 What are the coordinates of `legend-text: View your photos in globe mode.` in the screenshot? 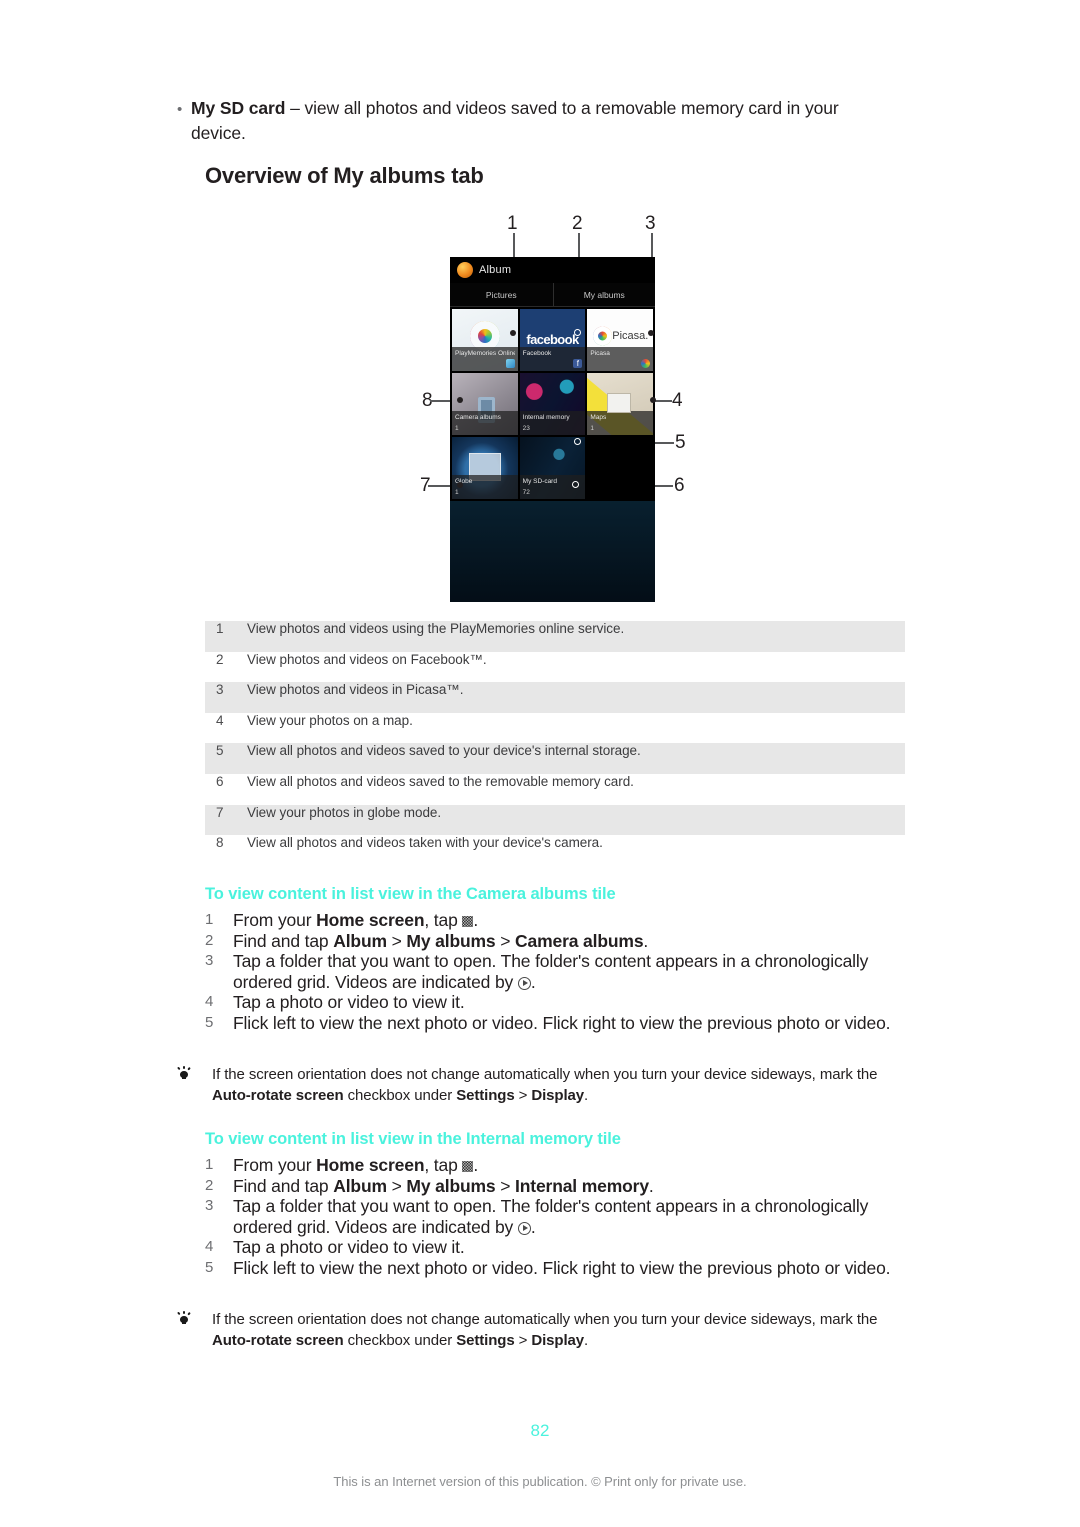 It's located at (344, 812).